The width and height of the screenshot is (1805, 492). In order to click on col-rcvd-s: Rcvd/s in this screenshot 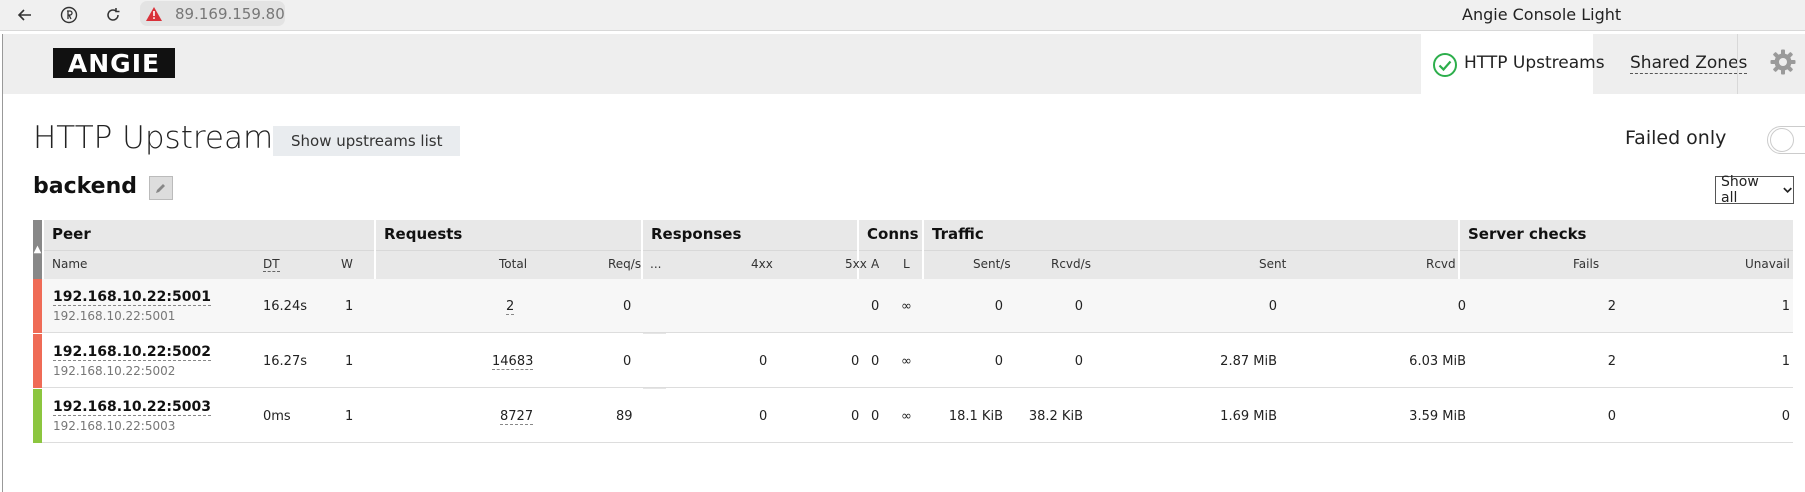, I will do `click(1071, 264)`.